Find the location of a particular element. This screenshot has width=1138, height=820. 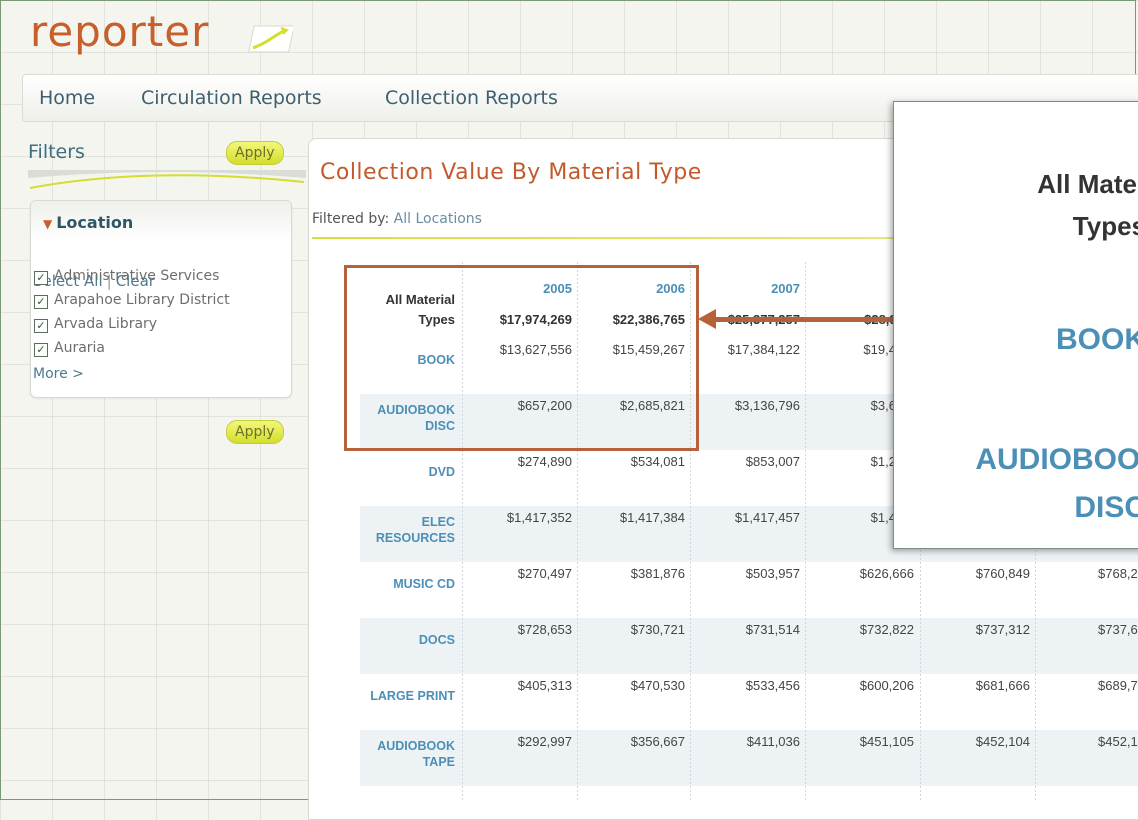

table-cell: $600,206 is located at coordinates (886, 685).